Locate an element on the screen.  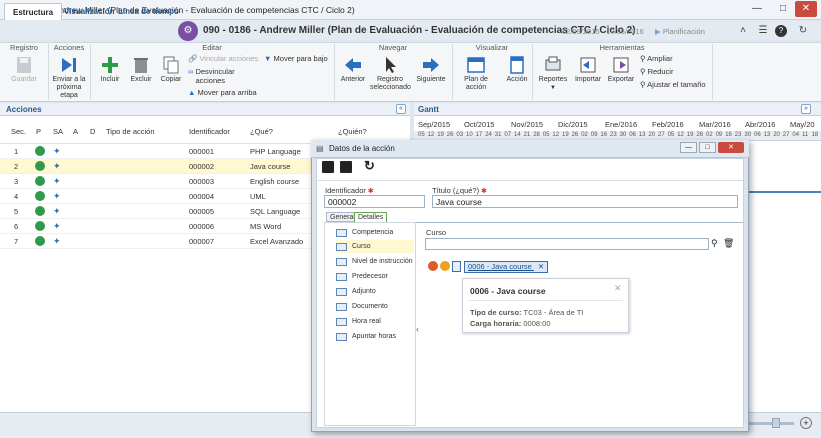
row-sec: 3 is located at coordinates (16, 181).